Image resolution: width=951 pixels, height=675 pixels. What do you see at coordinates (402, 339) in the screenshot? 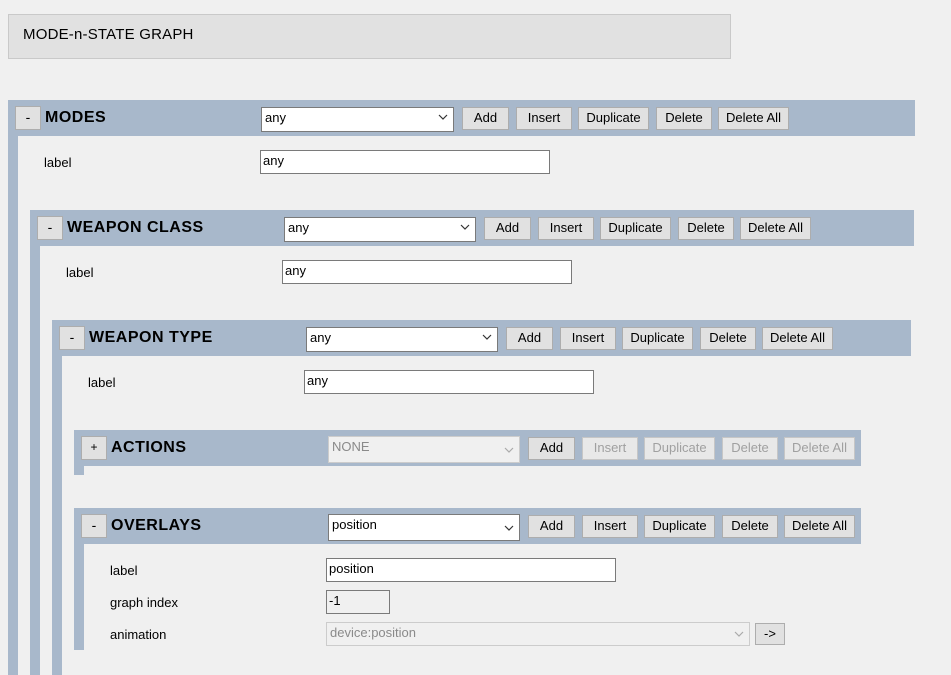
I see `weapon-type-select: any` at bounding box center [402, 339].